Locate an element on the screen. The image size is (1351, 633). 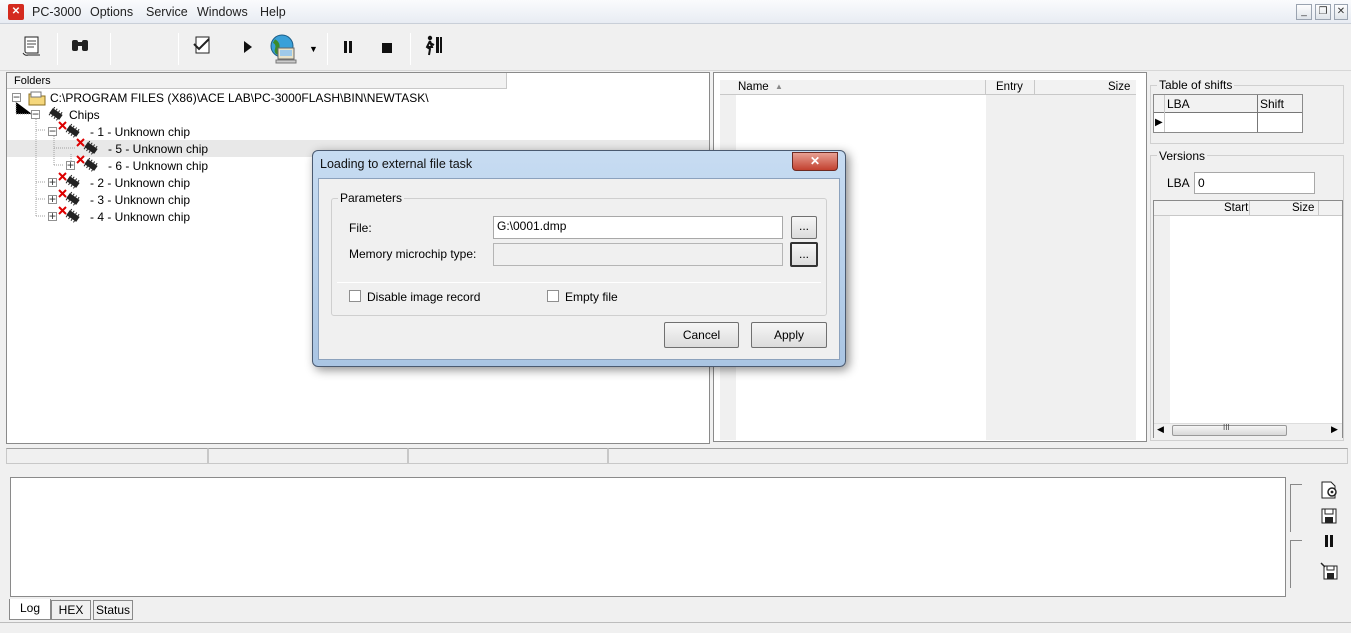
menu-service: Service is located at coordinates (167, 12).